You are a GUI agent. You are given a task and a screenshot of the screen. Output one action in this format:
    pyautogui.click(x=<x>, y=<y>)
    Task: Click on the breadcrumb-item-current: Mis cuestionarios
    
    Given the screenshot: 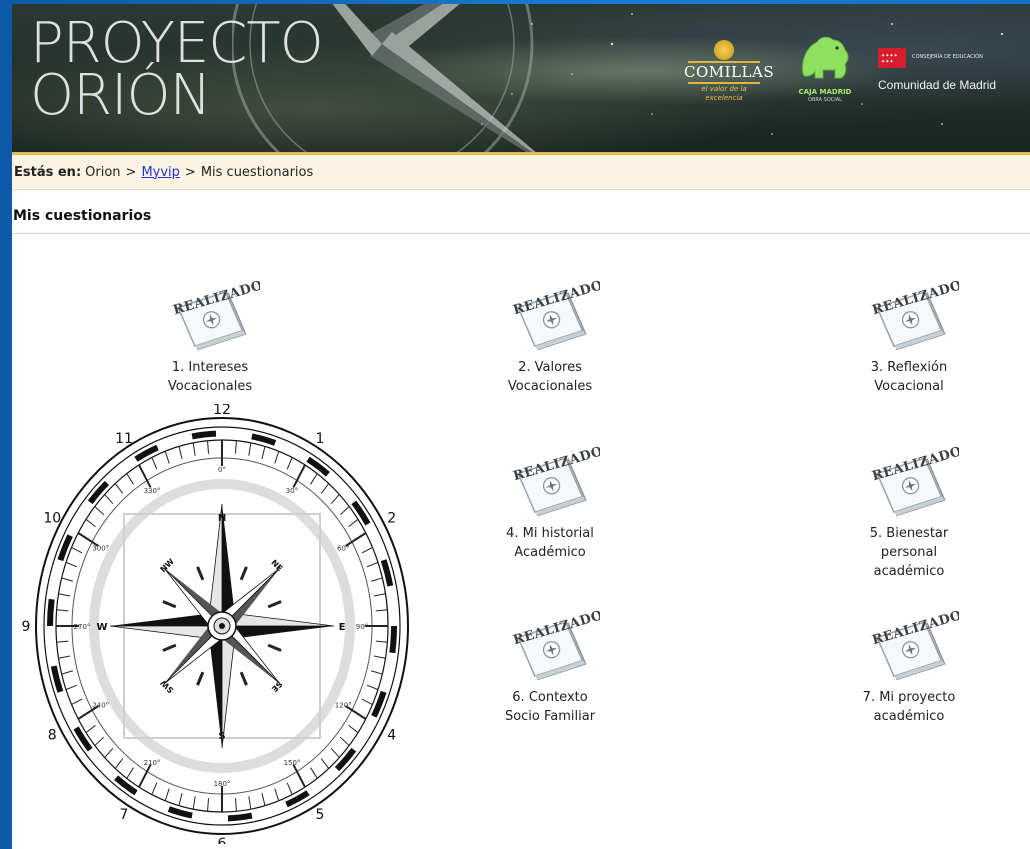 What is the action you would take?
    pyautogui.click(x=257, y=172)
    